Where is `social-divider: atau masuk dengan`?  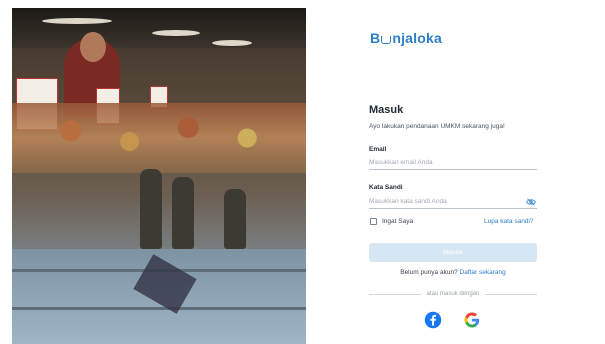
social-divider: atau masuk dengan is located at coordinates (453, 294).